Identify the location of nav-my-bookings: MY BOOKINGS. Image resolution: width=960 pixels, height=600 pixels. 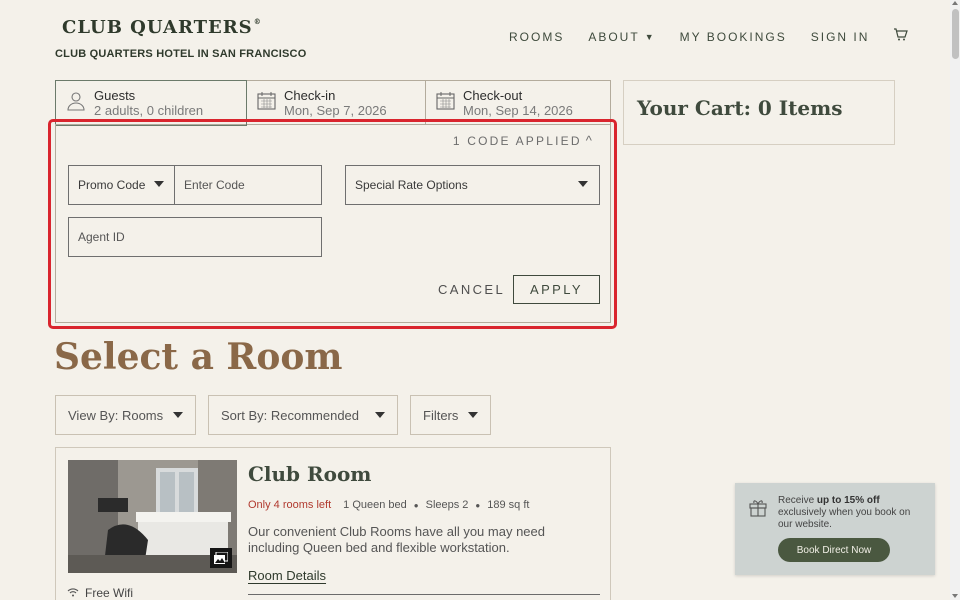
(733, 37).